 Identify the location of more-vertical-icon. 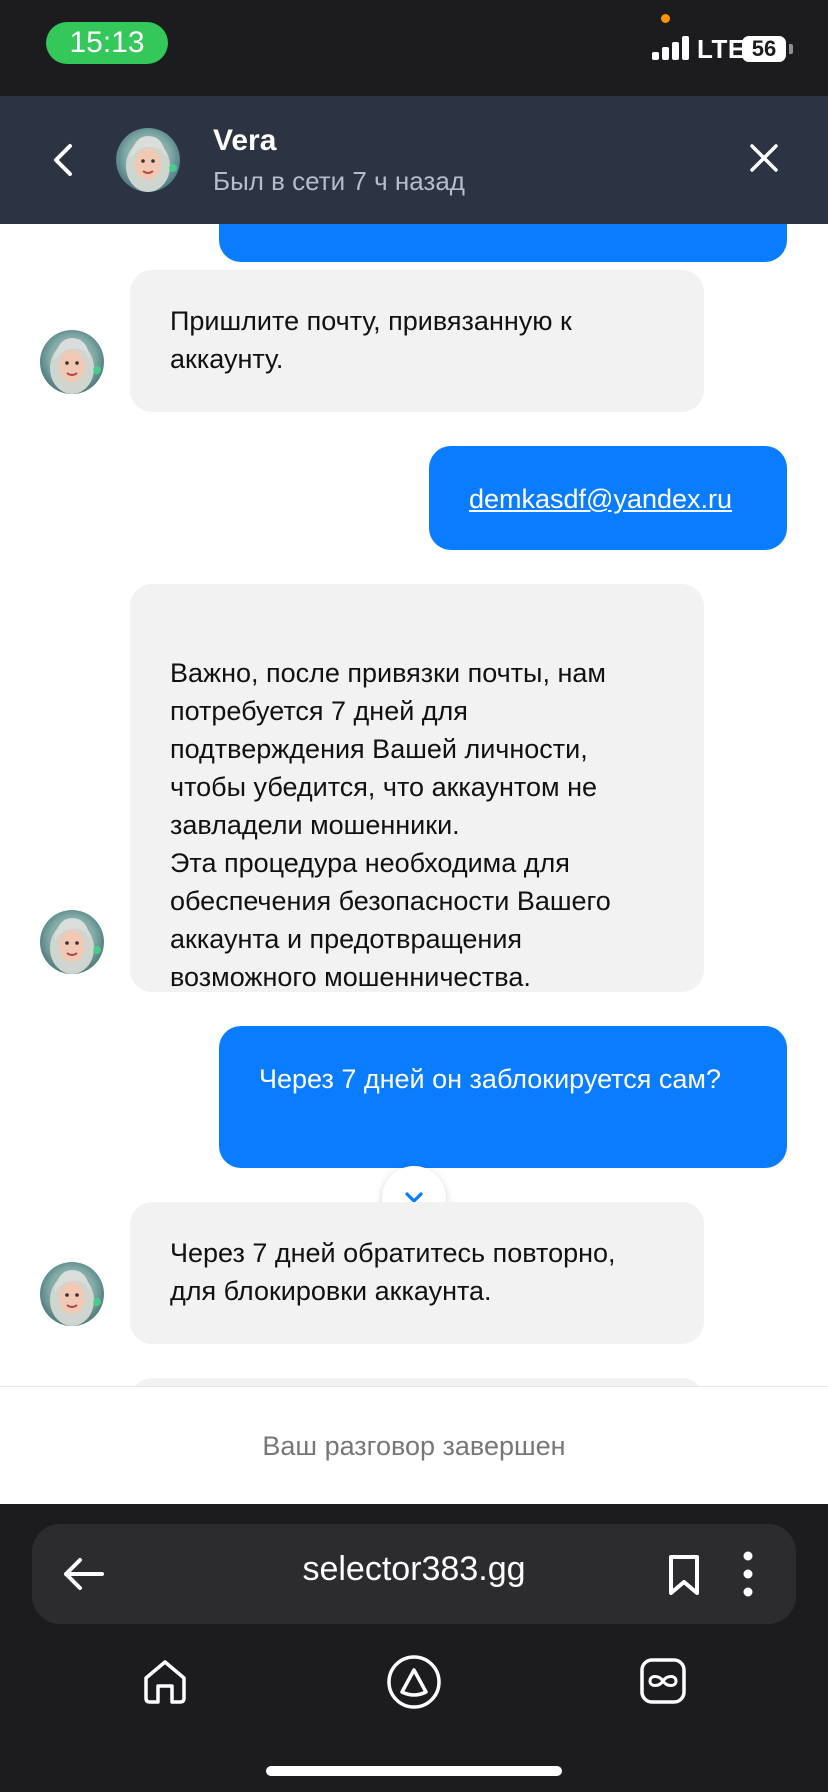
(748, 1574).